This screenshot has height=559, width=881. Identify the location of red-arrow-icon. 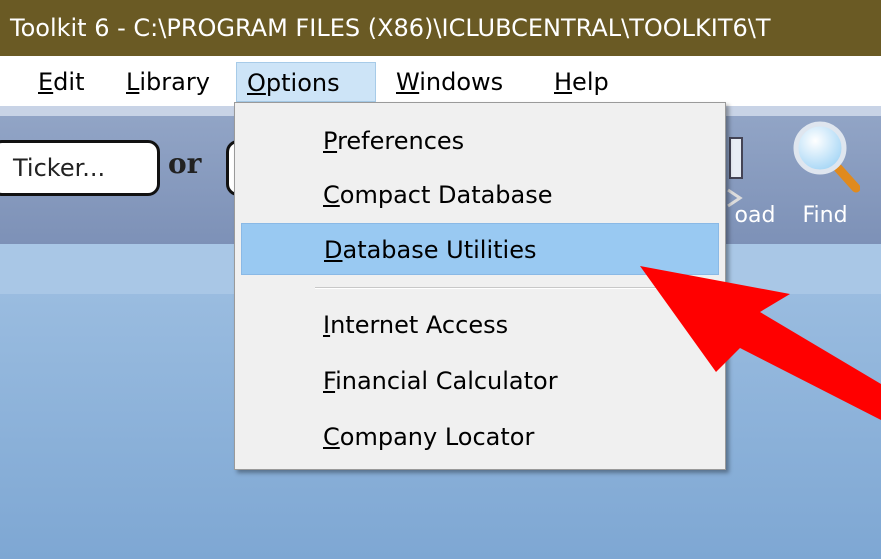
(760, 343).